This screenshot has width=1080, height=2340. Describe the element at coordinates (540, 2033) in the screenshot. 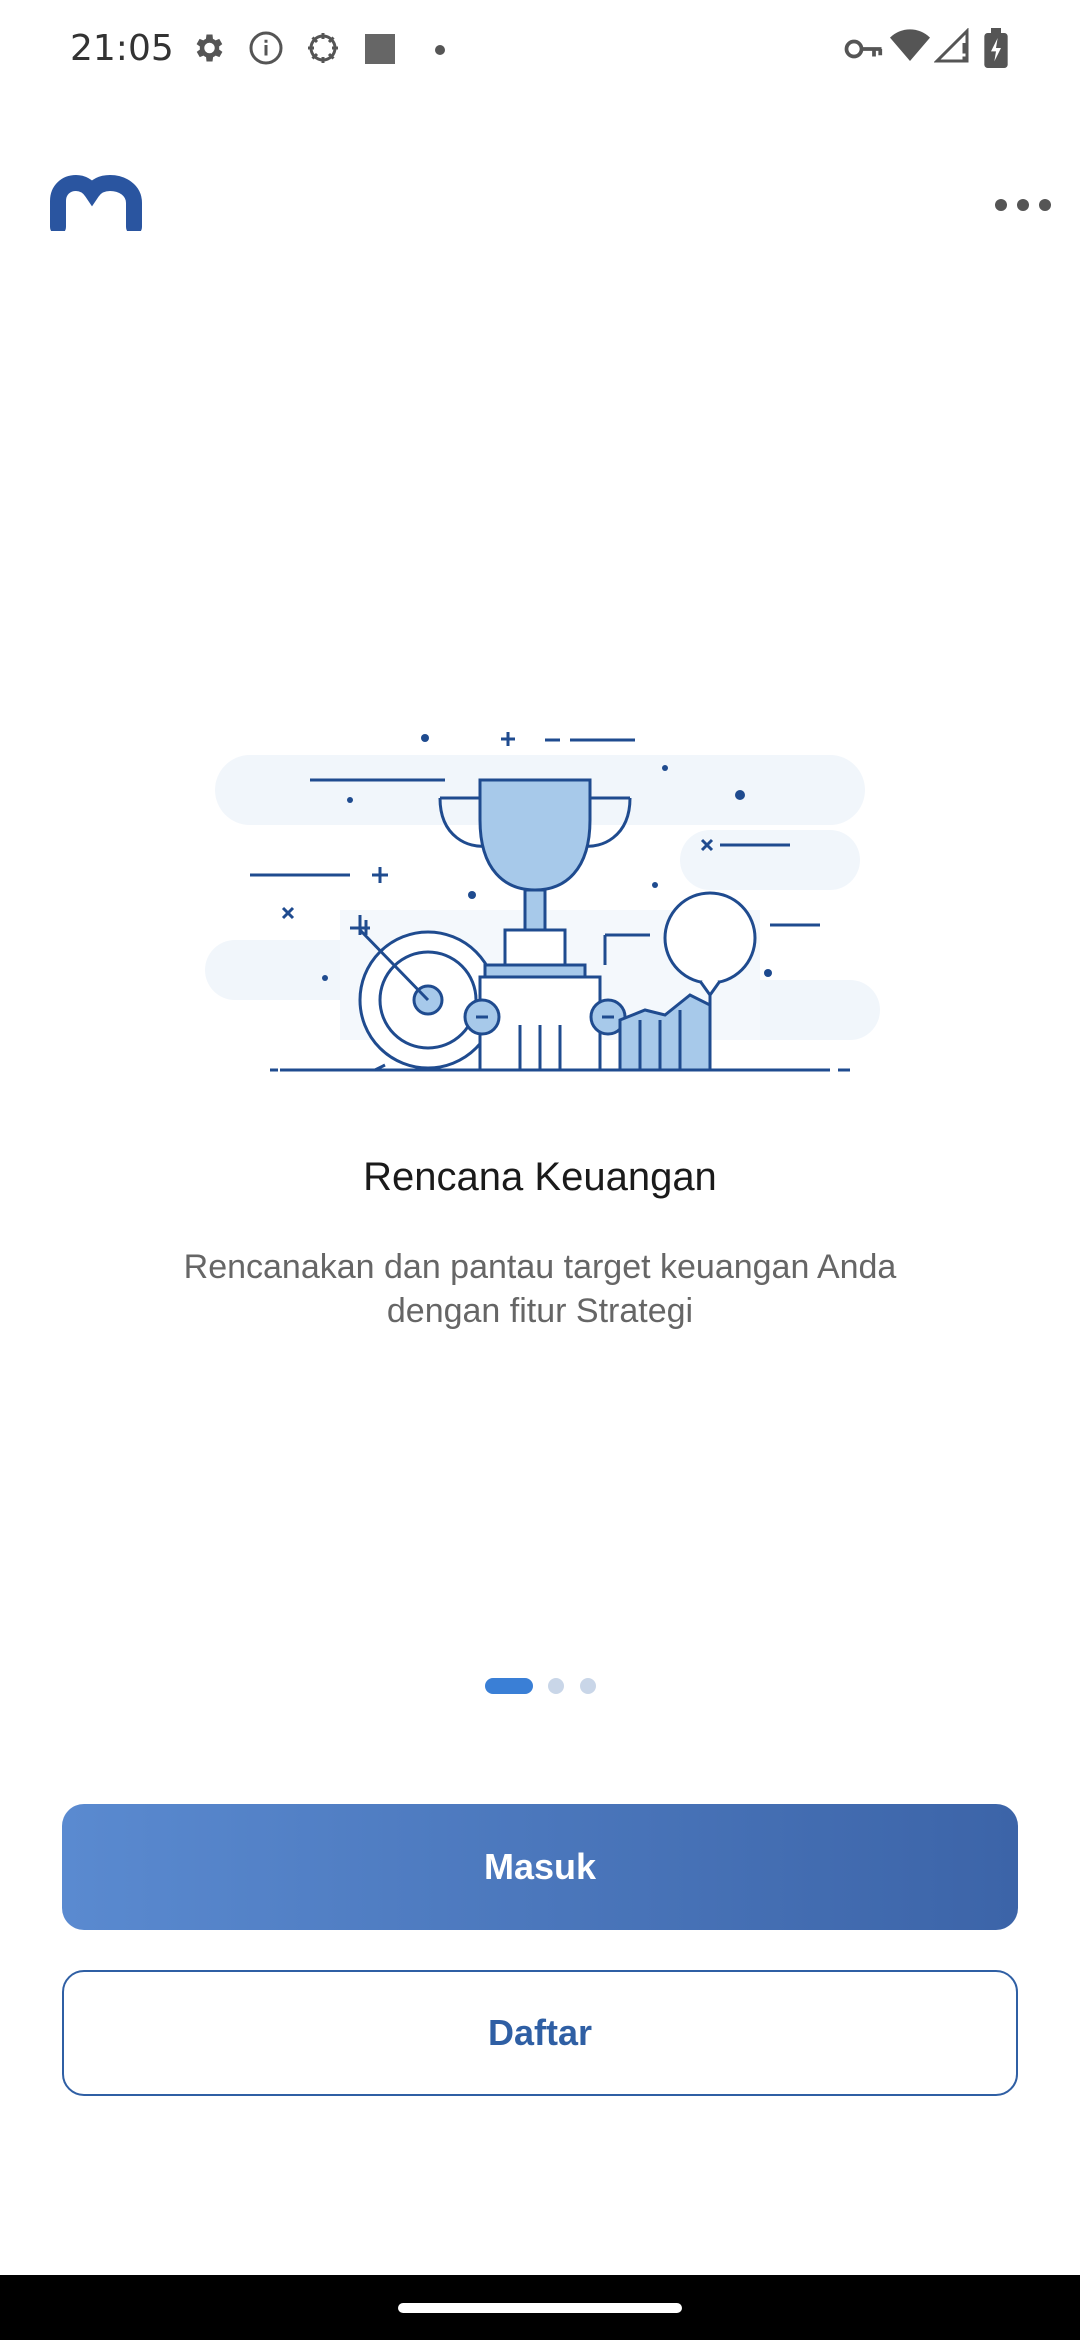

I see `register-button: Daftar` at that location.